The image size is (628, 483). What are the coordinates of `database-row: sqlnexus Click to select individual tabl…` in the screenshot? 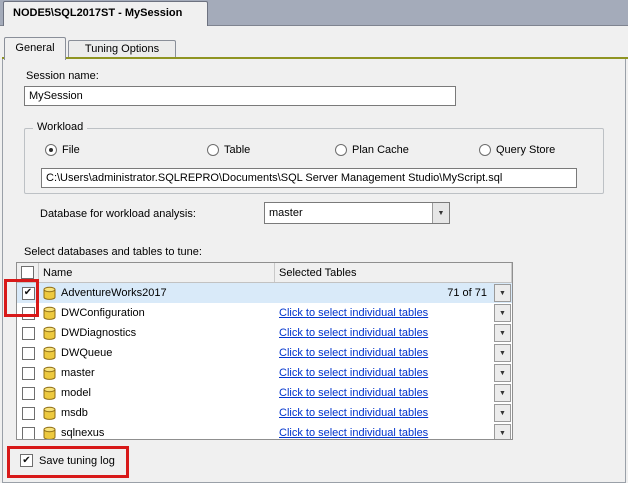 It's located at (264, 431).